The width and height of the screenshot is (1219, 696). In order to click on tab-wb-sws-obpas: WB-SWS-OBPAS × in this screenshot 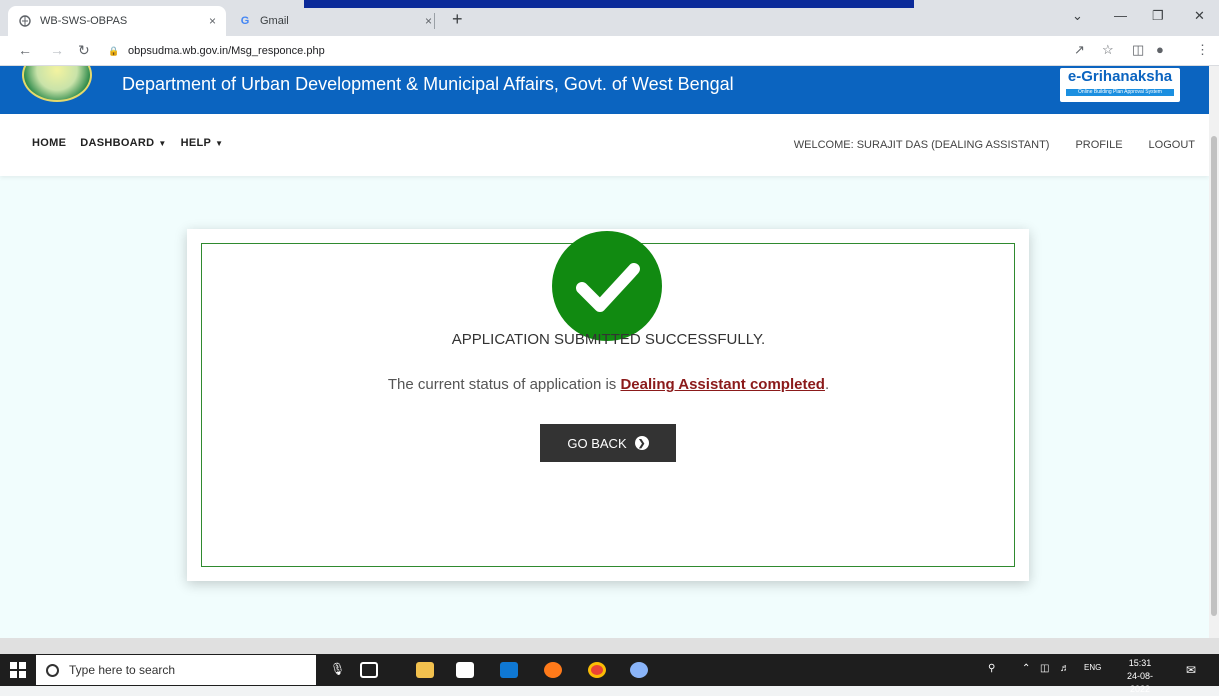, I will do `click(117, 21)`.